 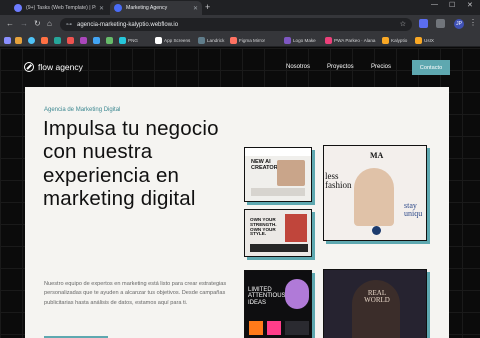 I want to click on home-icon: ⌂, so click(x=49, y=23).